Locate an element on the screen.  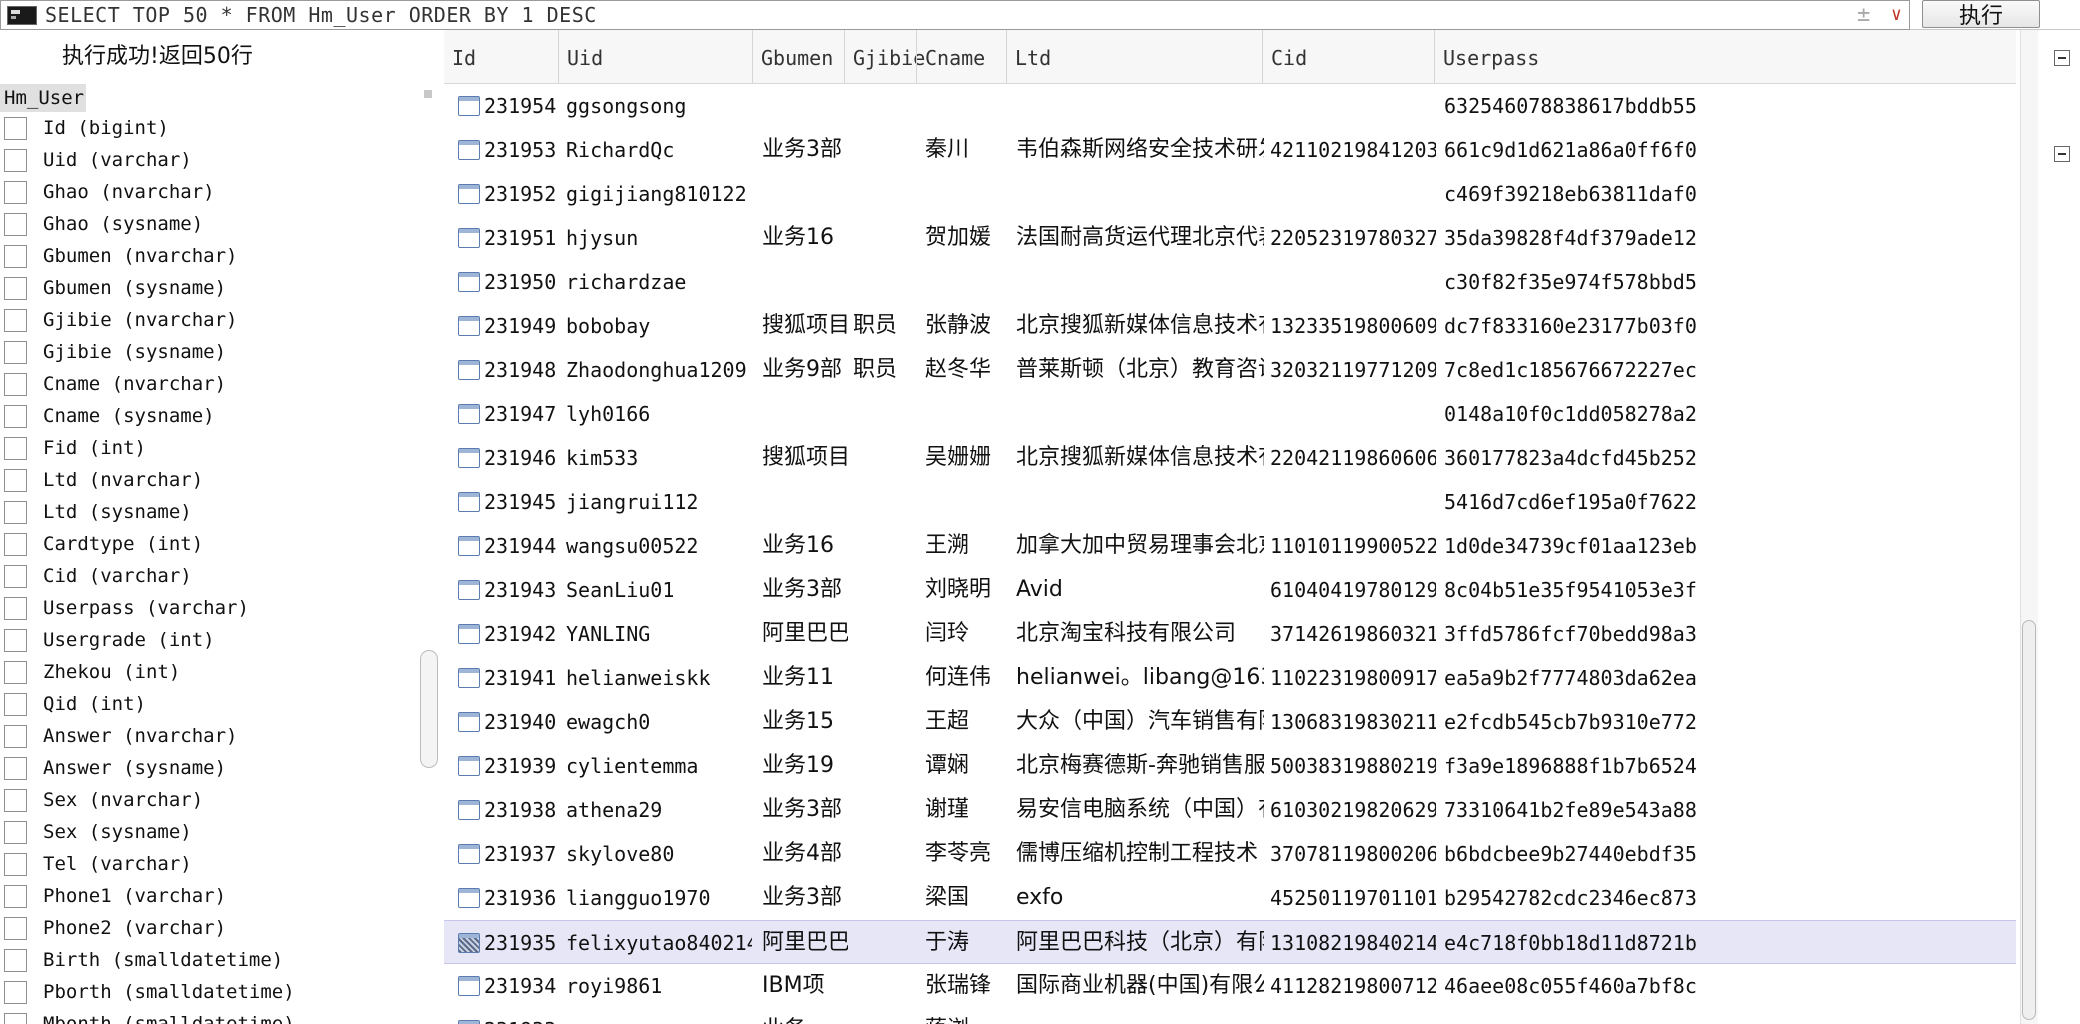
cell-cname: 张瑞锋 is located at coordinates (967, 986).